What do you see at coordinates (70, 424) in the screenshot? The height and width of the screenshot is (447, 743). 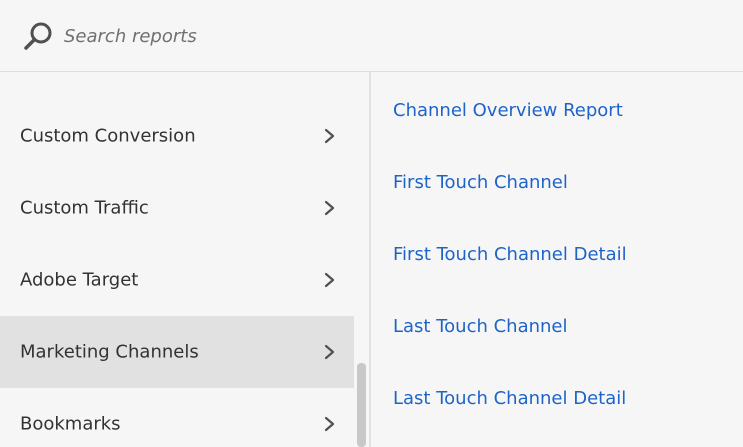 I see `menu-item-label: Bookmarks` at bounding box center [70, 424].